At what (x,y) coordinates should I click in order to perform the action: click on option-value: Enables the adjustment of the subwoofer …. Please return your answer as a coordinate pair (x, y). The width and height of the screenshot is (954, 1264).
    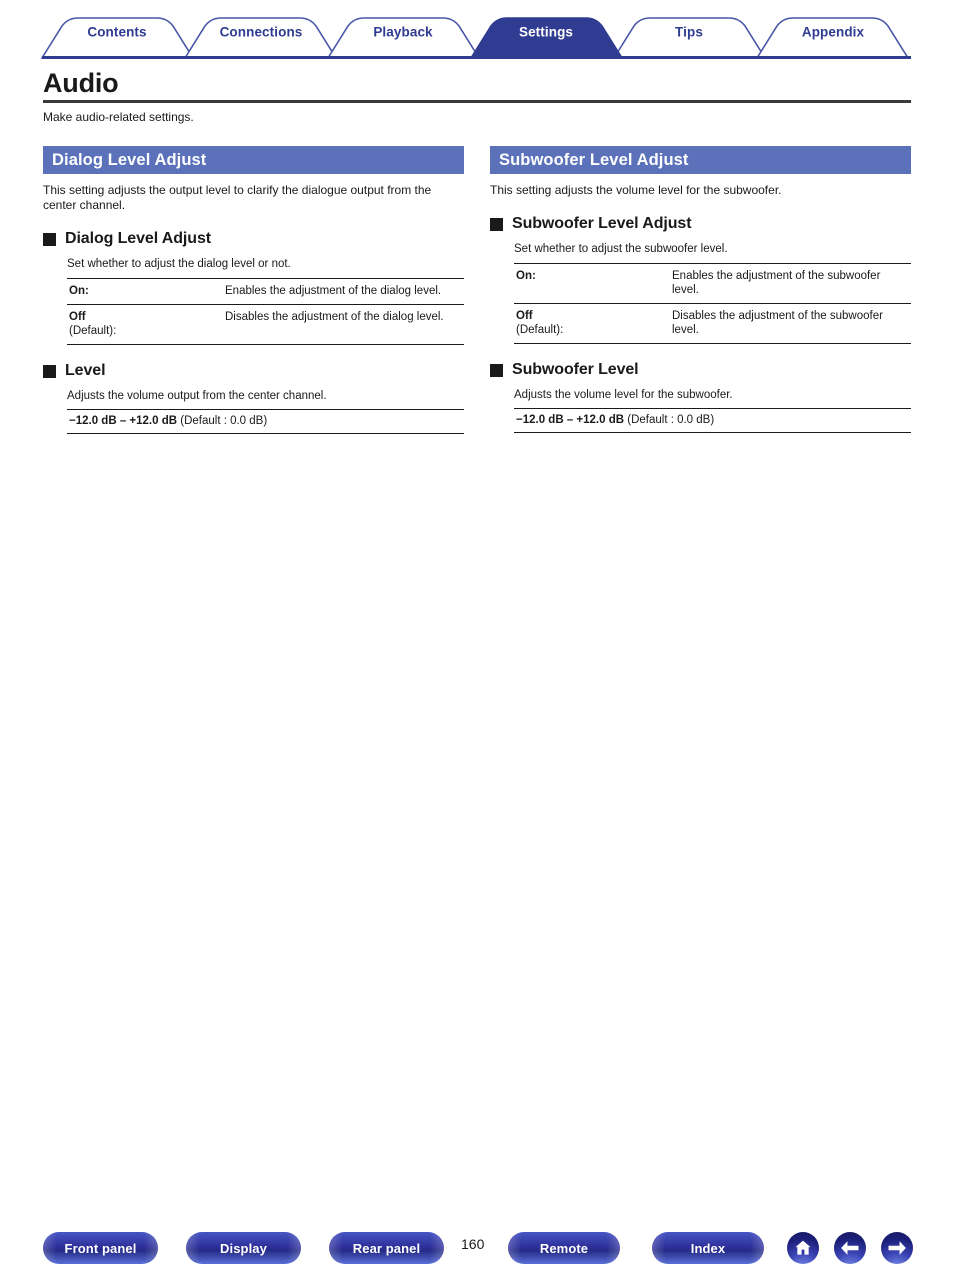
    Looking at the image, I should click on (790, 283).